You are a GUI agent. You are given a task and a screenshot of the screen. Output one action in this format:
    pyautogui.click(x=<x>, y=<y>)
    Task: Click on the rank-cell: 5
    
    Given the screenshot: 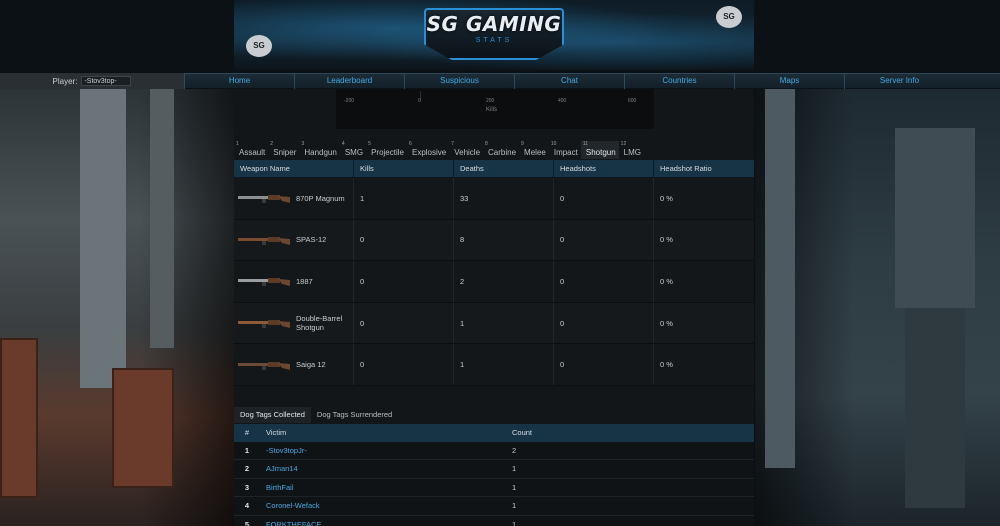 What is the action you would take?
    pyautogui.click(x=247, y=522)
    